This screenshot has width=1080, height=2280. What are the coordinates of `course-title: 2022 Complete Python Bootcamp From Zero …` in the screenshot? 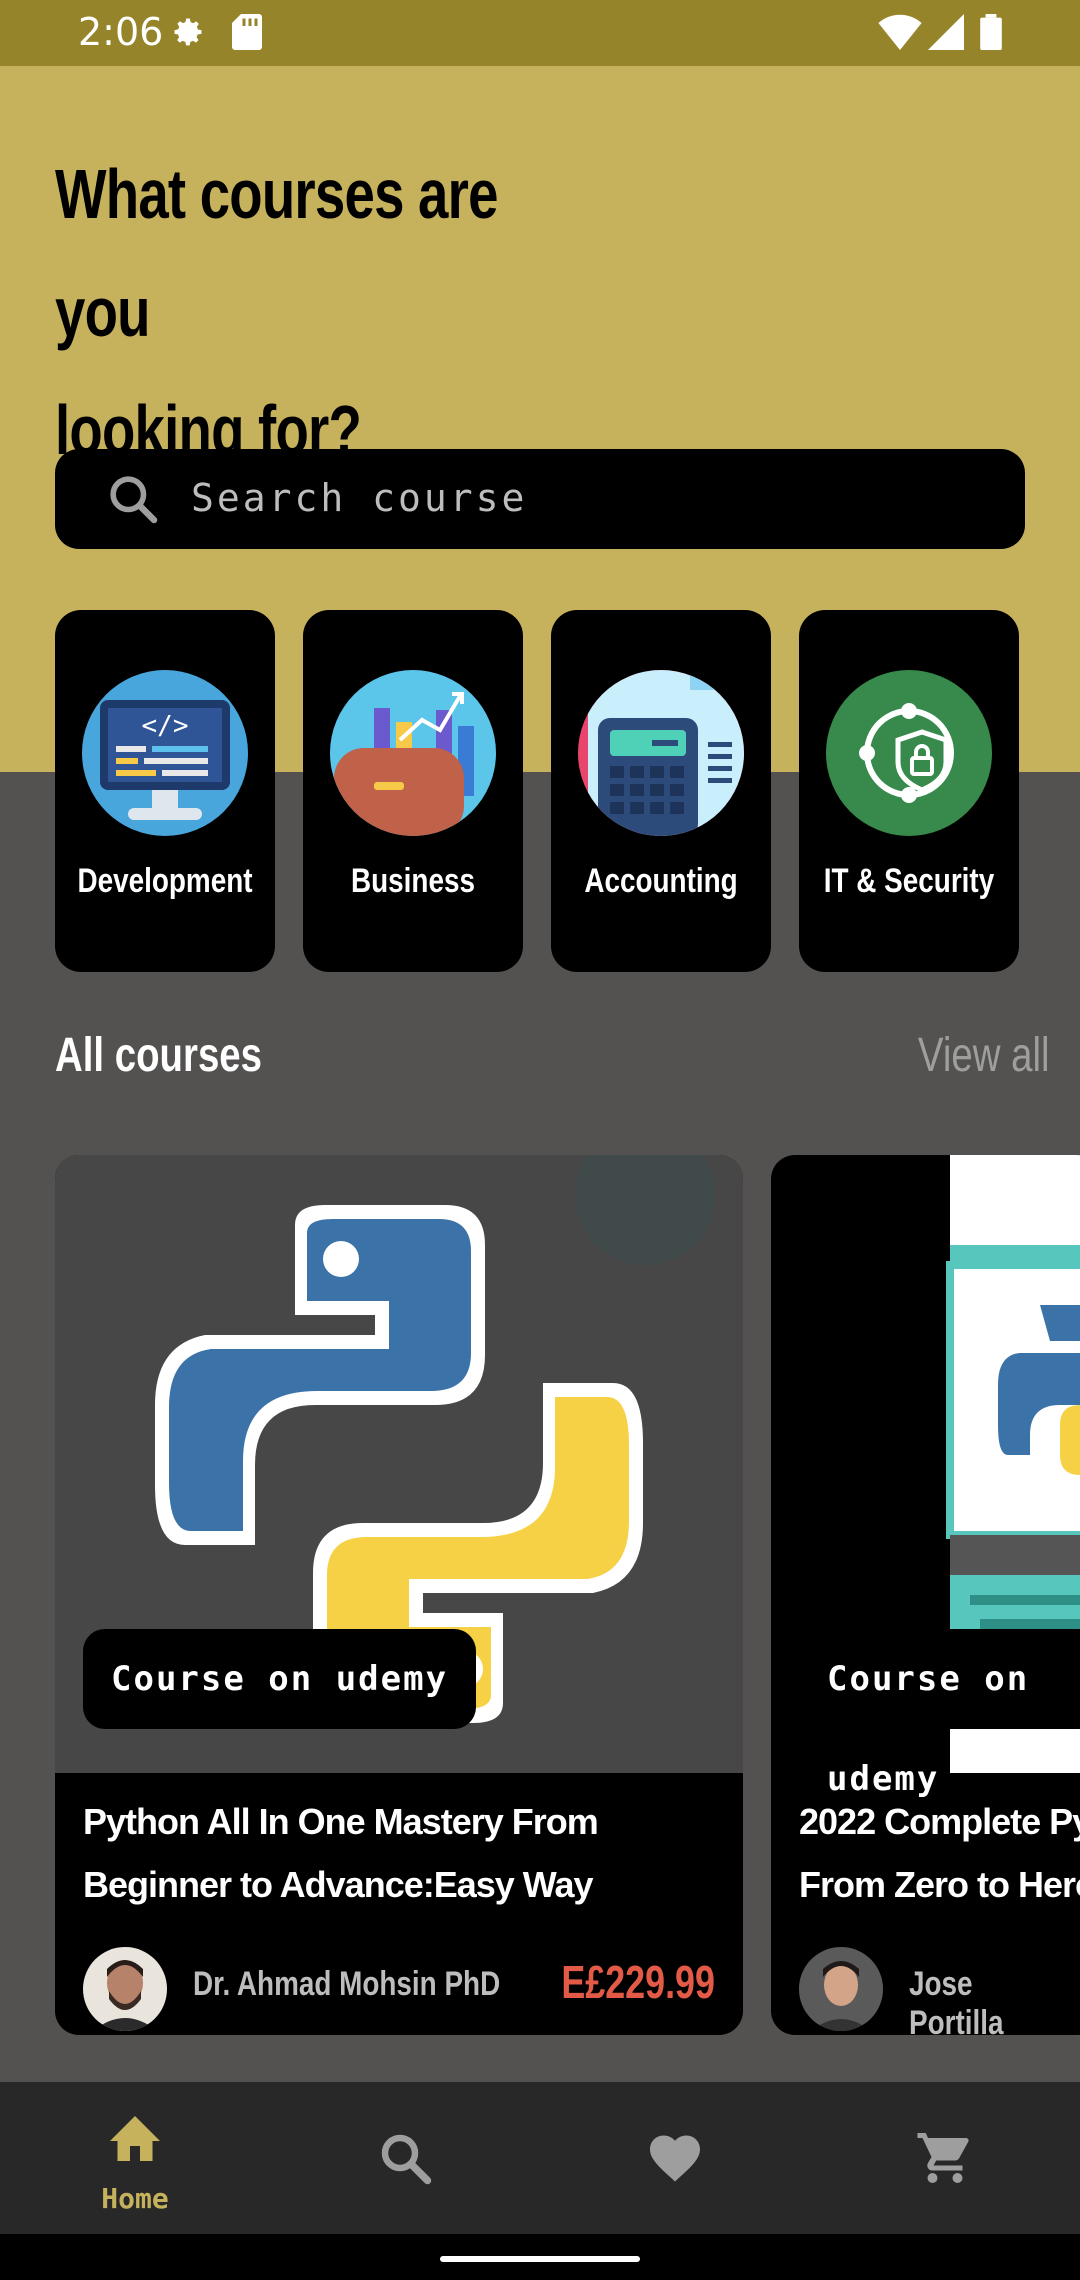 It's located at (939, 1853).